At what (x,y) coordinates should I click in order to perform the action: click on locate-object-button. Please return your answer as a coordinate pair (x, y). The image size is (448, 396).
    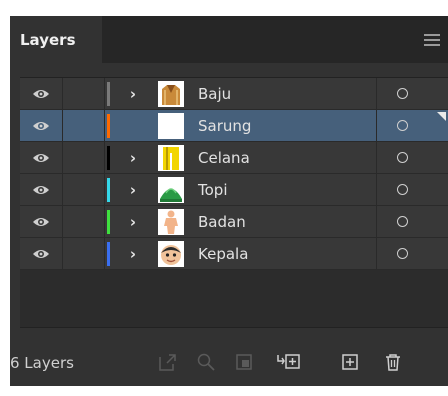
    Looking at the image, I should click on (206, 362).